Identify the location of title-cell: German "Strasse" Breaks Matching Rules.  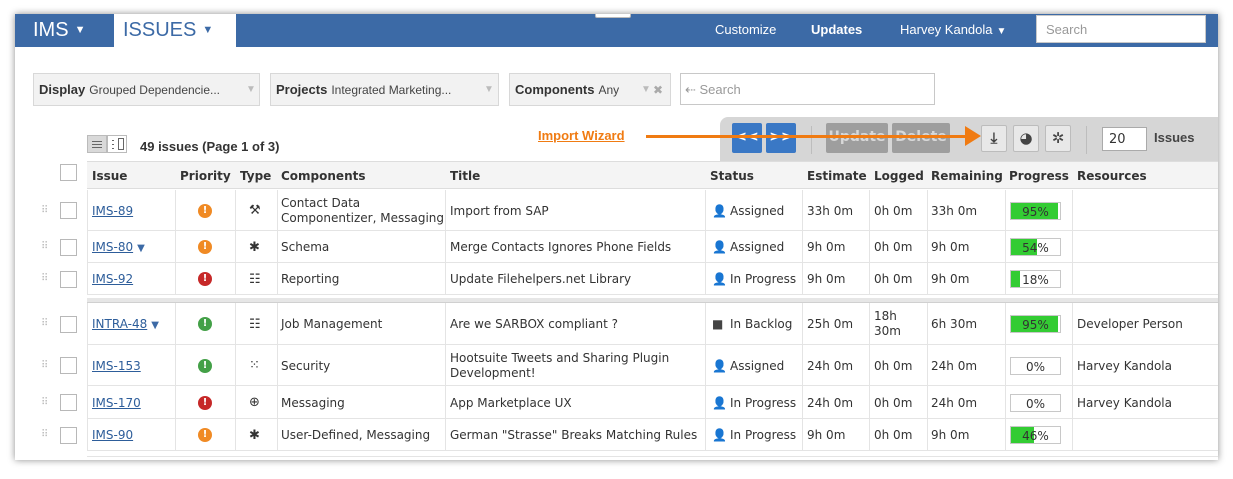
(573, 435).